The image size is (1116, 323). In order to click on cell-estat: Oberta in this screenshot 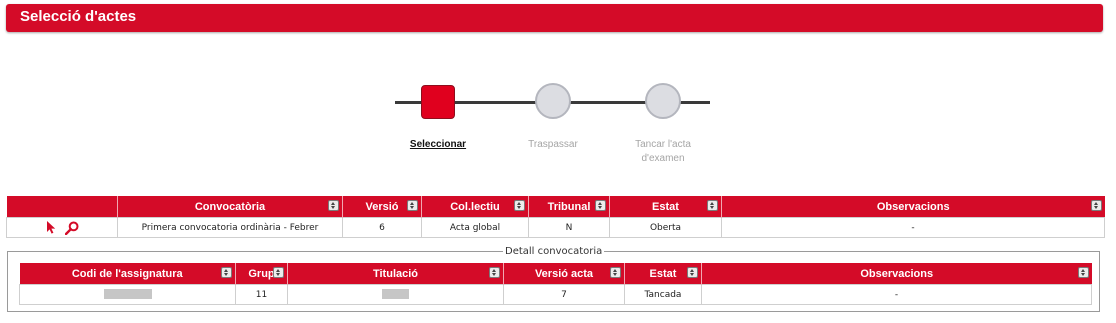, I will do `click(665, 227)`.